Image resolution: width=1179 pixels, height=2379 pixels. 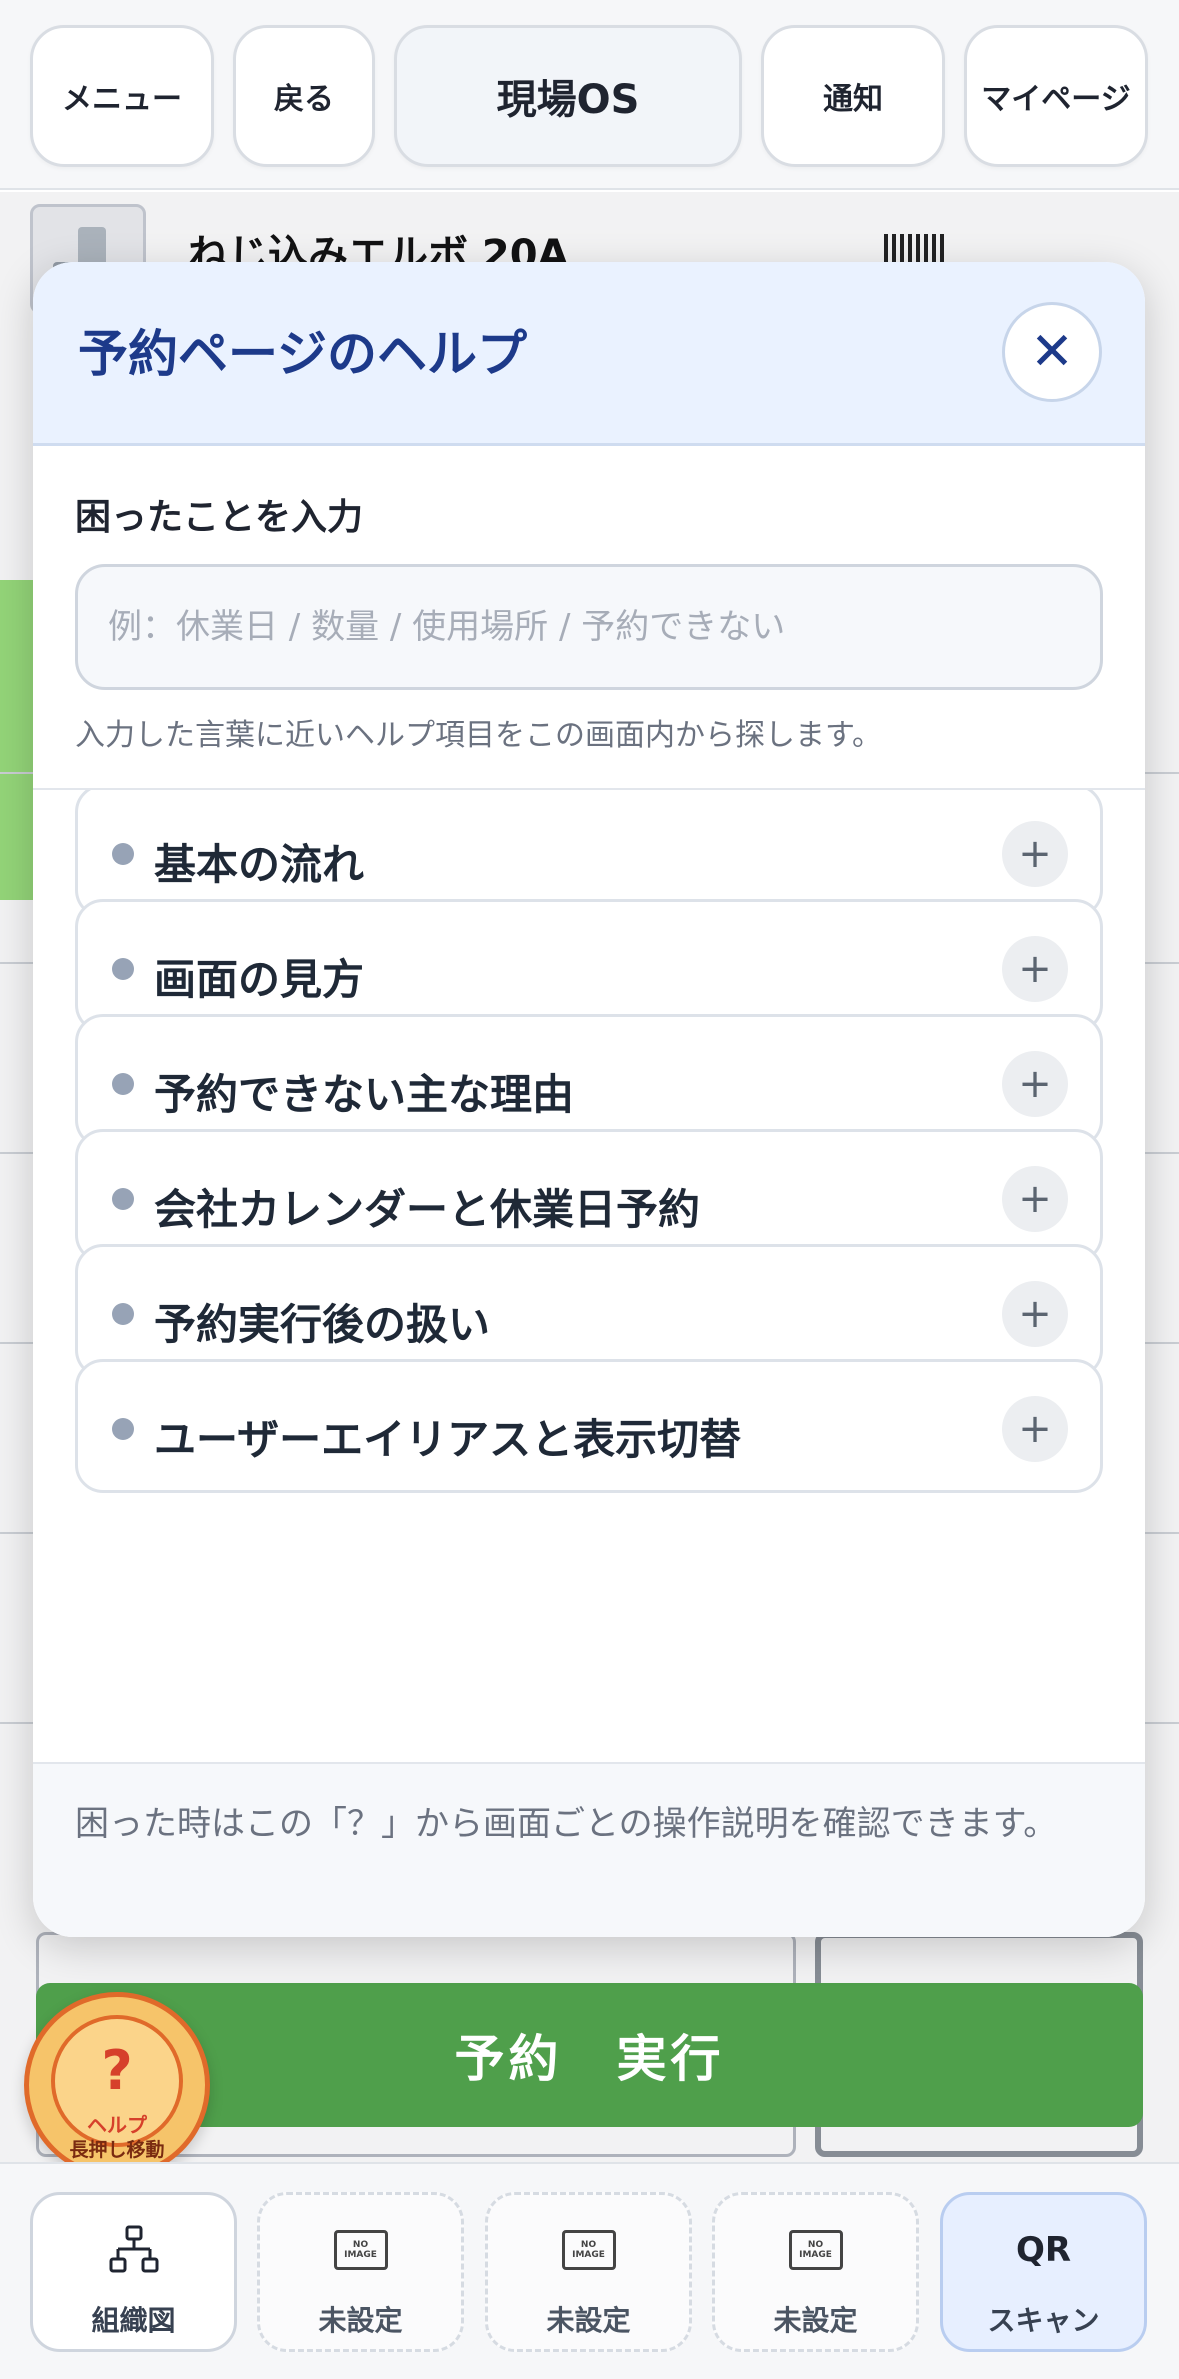 I want to click on tab-unset-2: NO IMAGE 未設定, so click(x=588, y=2272).